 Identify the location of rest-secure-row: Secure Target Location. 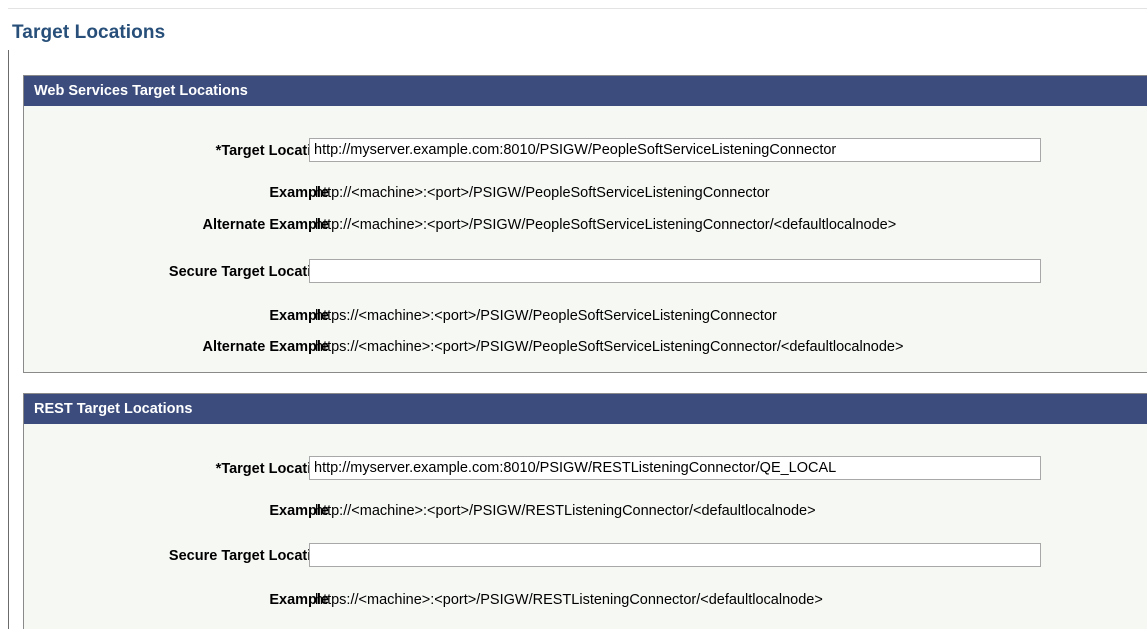
(585, 556).